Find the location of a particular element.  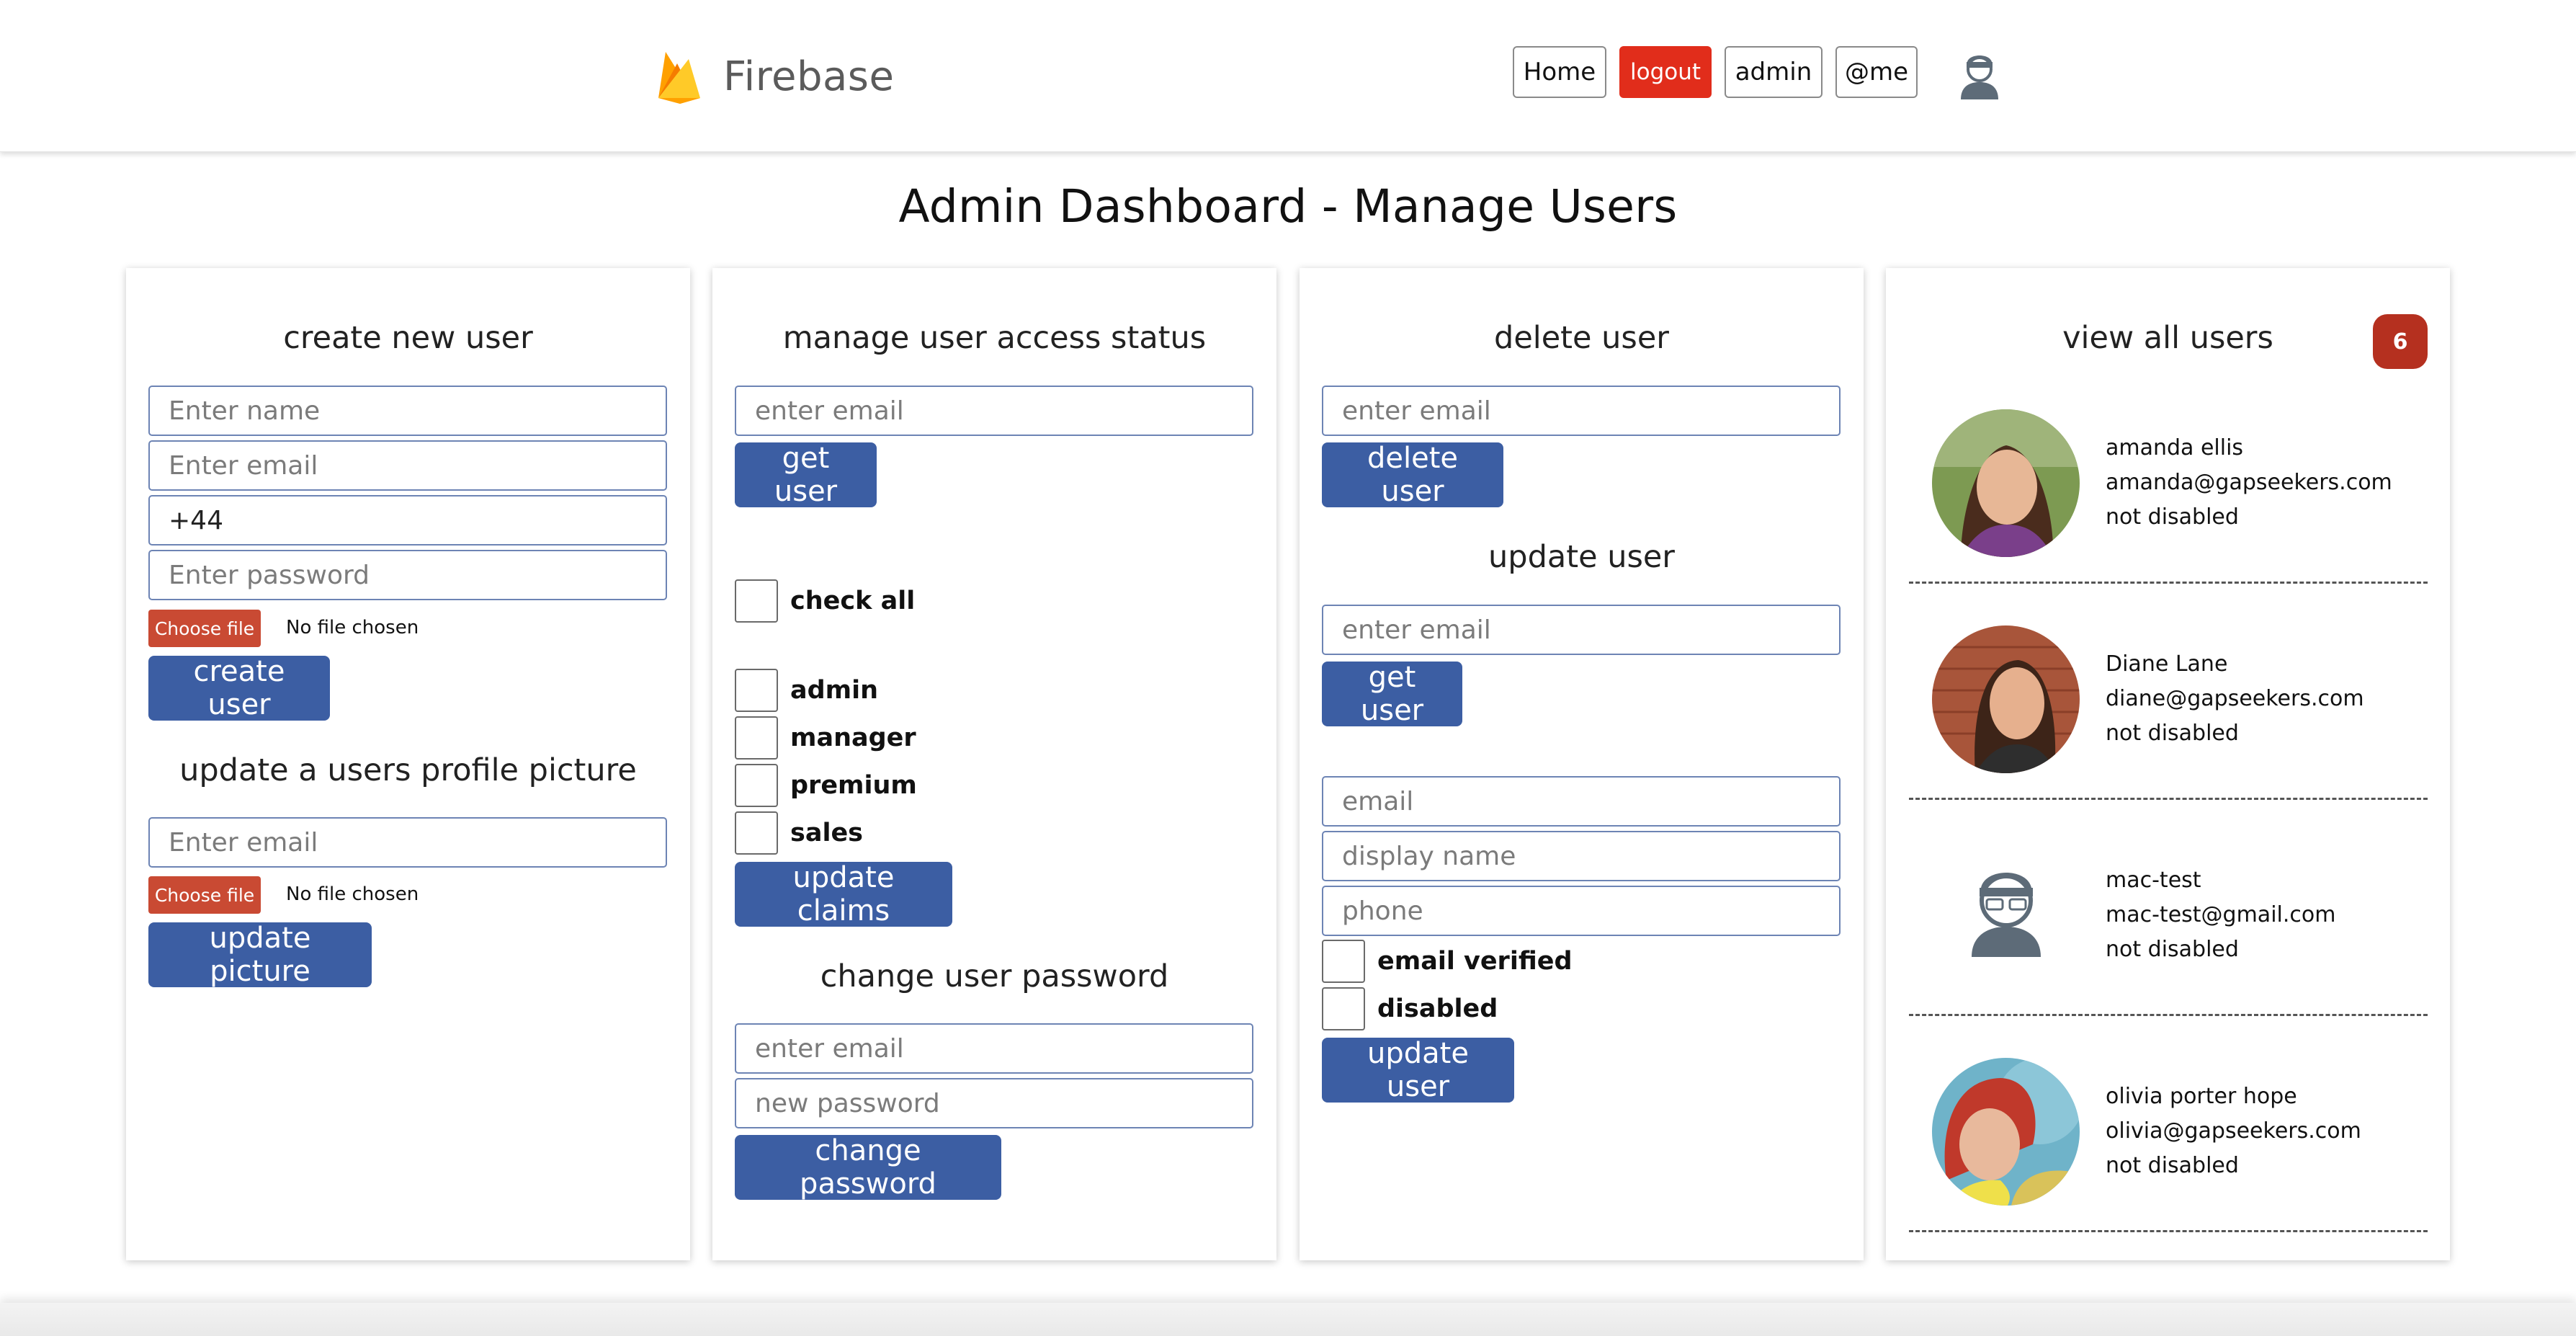

new-password-input is located at coordinates (994, 1103).